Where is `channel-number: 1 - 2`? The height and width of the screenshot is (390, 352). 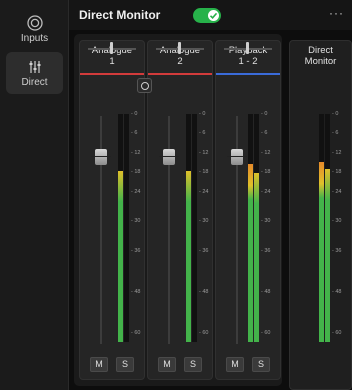 channel-number: 1 - 2 is located at coordinates (248, 61).